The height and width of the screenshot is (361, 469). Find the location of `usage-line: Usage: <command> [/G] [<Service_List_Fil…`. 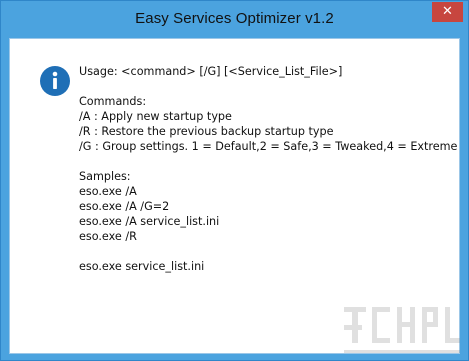

usage-line: Usage: <command> [/G] [<Service_List_Fil… is located at coordinates (211, 71).